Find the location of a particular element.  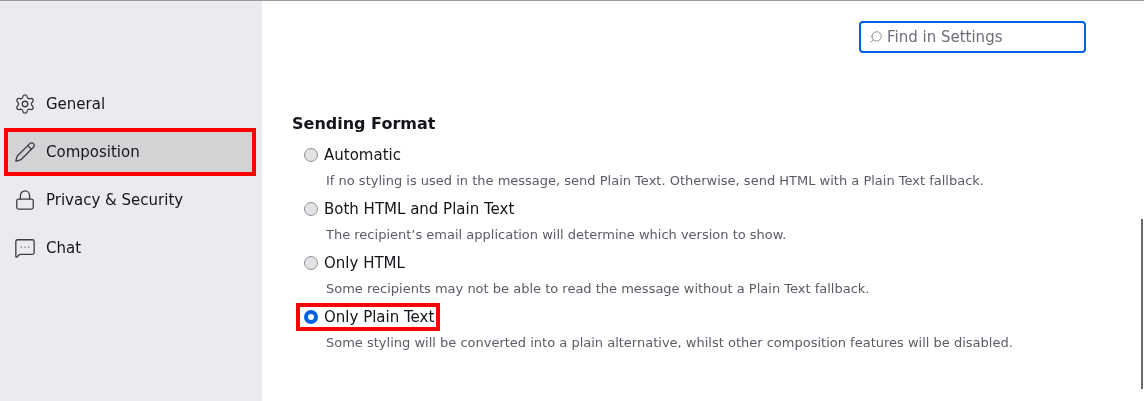

option-description: The recipient’s email application will determine which version to show. is located at coordinates (557, 235).